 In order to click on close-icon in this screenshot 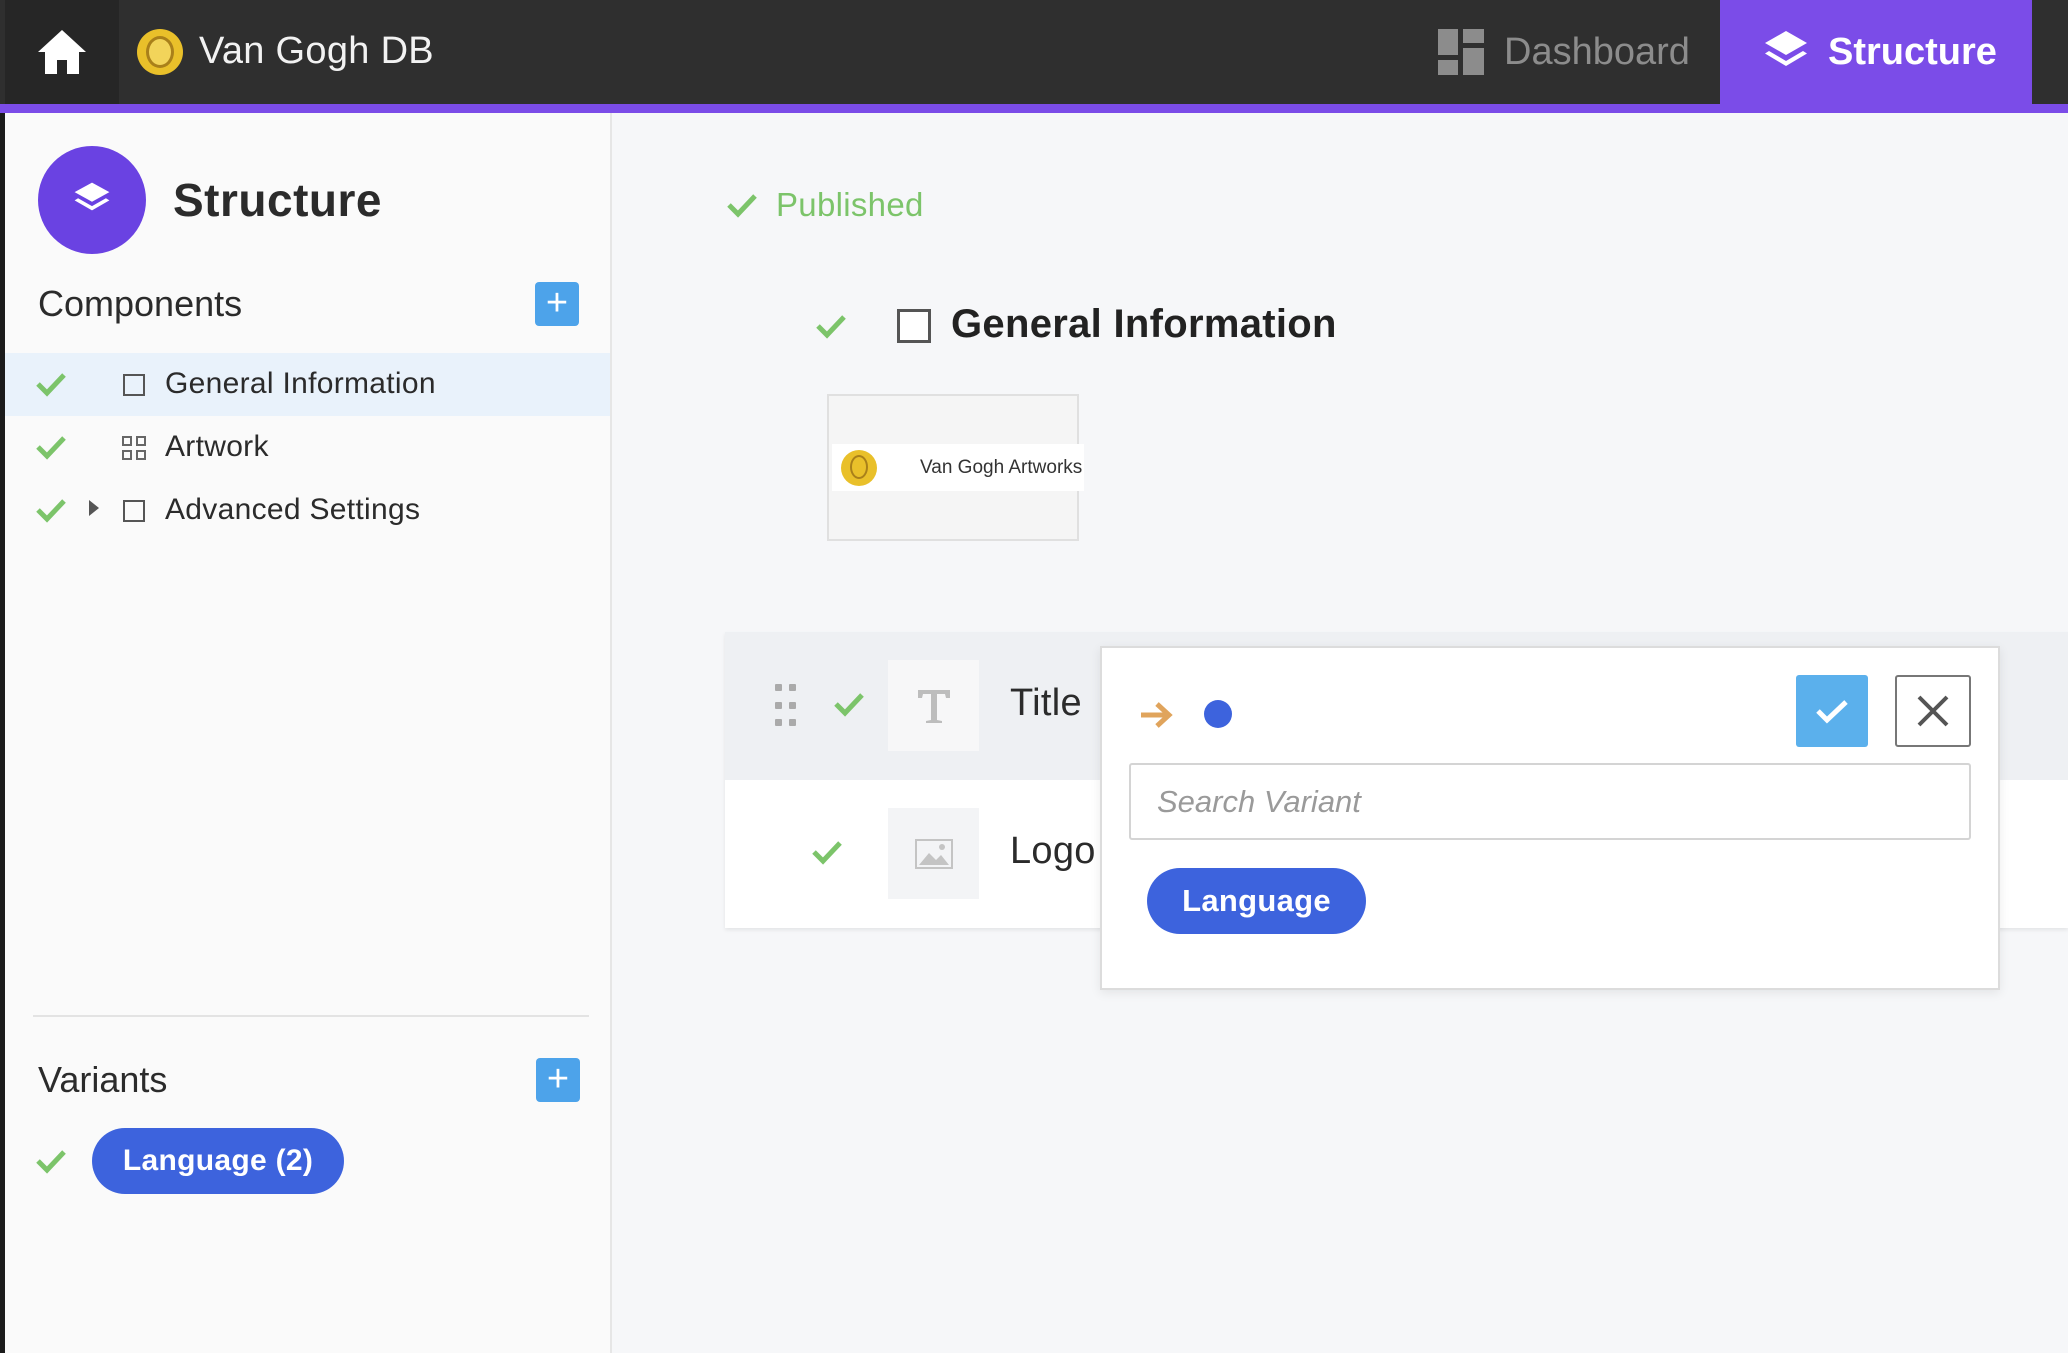, I will do `click(1933, 711)`.